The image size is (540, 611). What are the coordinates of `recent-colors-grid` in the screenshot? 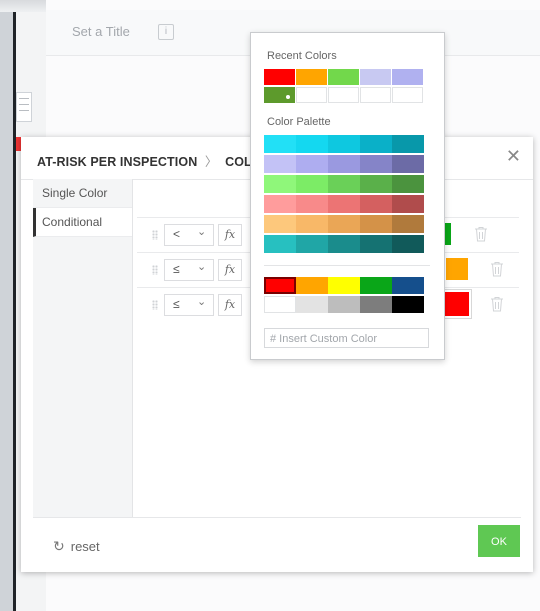 It's located at (344, 87).